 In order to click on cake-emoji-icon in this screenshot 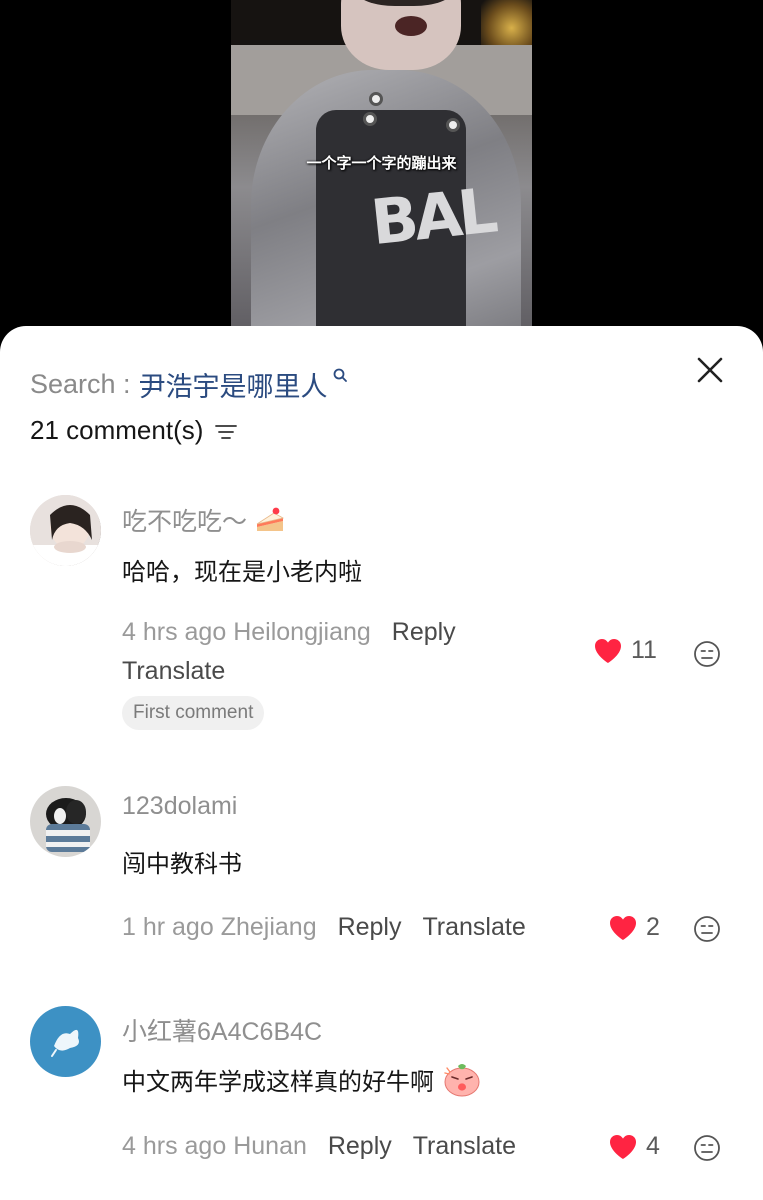, I will do `click(270, 519)`.